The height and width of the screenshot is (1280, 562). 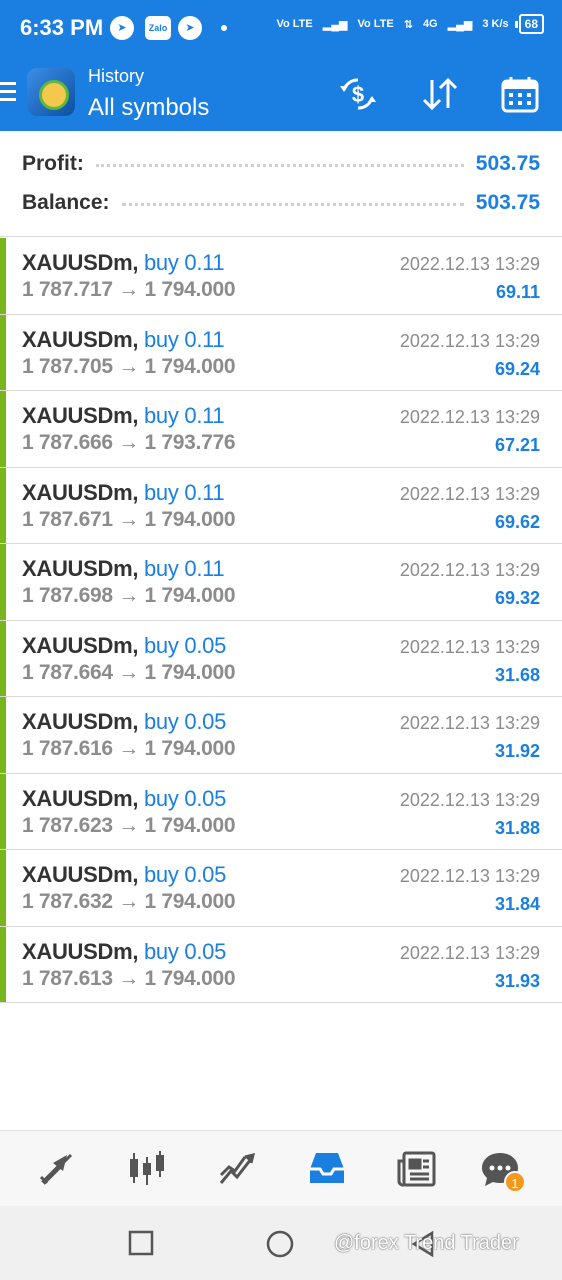 What do you see at coordinates (280, 1246) in the screenshot?
I see `home-icon` at bounding box center [280, 1246].